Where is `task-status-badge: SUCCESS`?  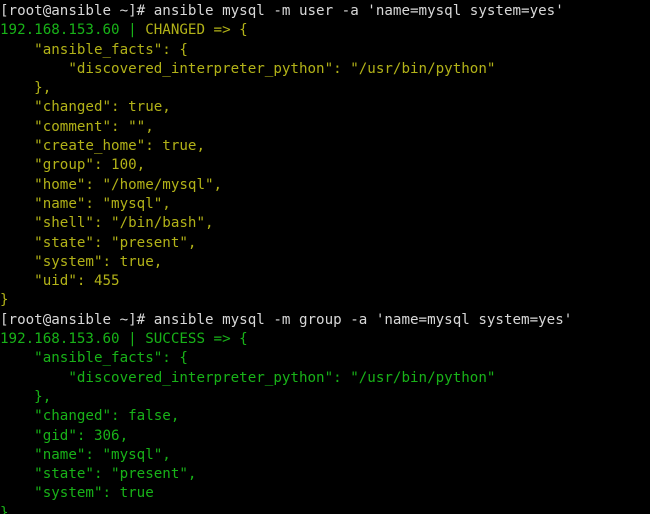
task-status-badge: SUCCESS is located at coordinates (175, 339).